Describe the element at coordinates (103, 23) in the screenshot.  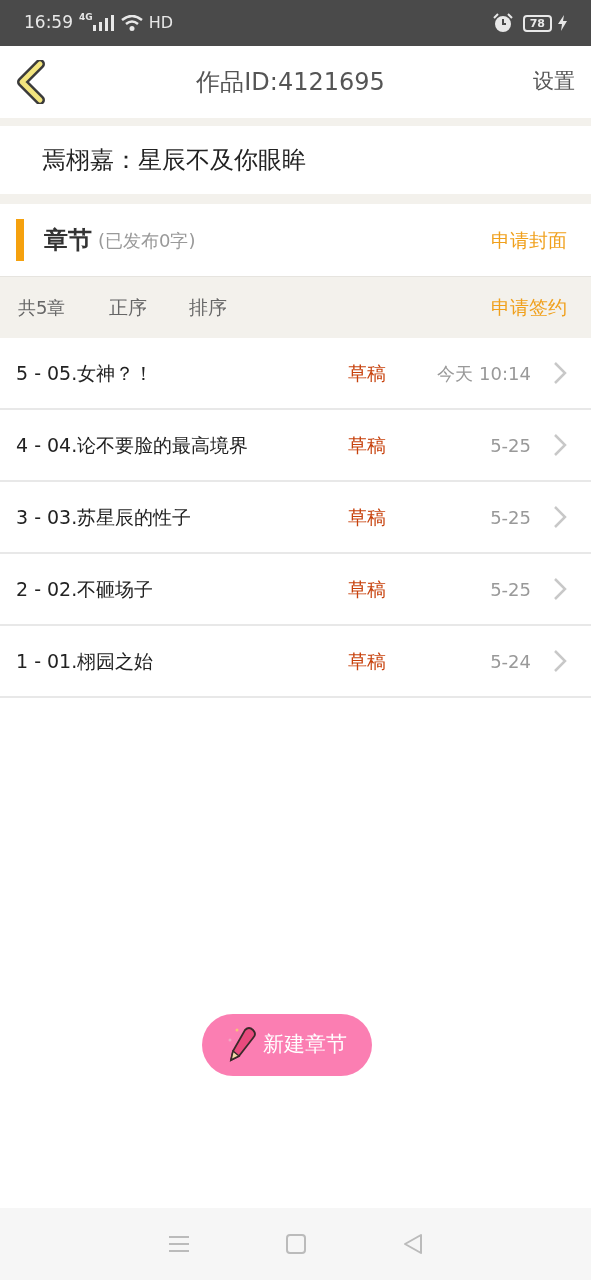
I see `signal-icon` at that location.